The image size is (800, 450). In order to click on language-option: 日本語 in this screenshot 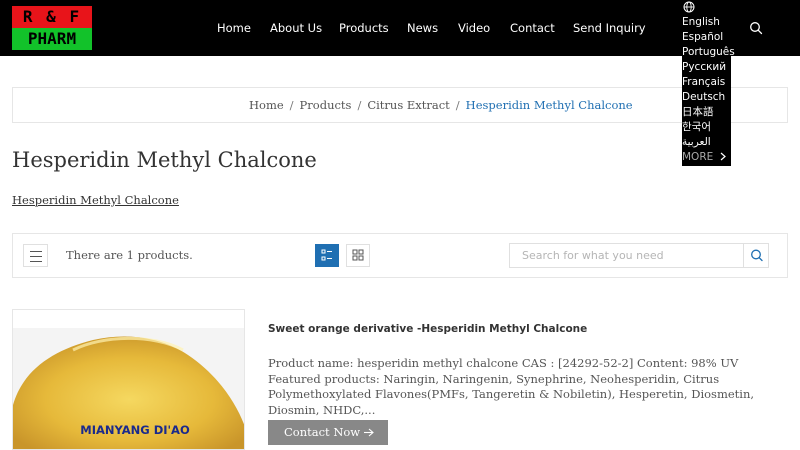, I will do `click(698, 112)`.